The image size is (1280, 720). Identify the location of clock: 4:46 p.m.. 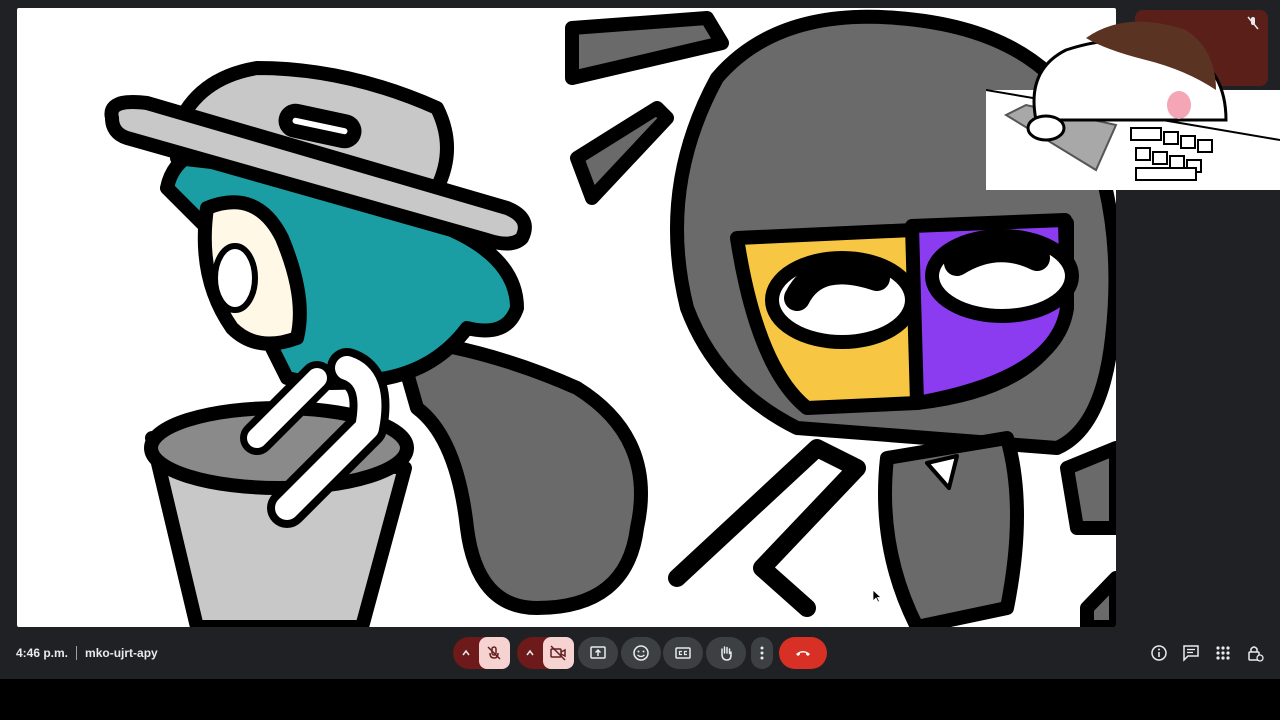
(42, 653).